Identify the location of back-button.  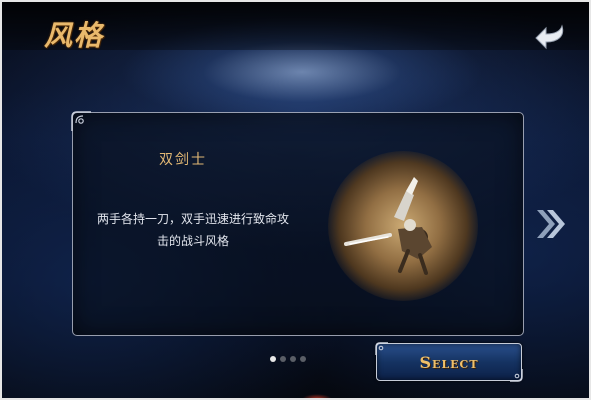
(552, 37).